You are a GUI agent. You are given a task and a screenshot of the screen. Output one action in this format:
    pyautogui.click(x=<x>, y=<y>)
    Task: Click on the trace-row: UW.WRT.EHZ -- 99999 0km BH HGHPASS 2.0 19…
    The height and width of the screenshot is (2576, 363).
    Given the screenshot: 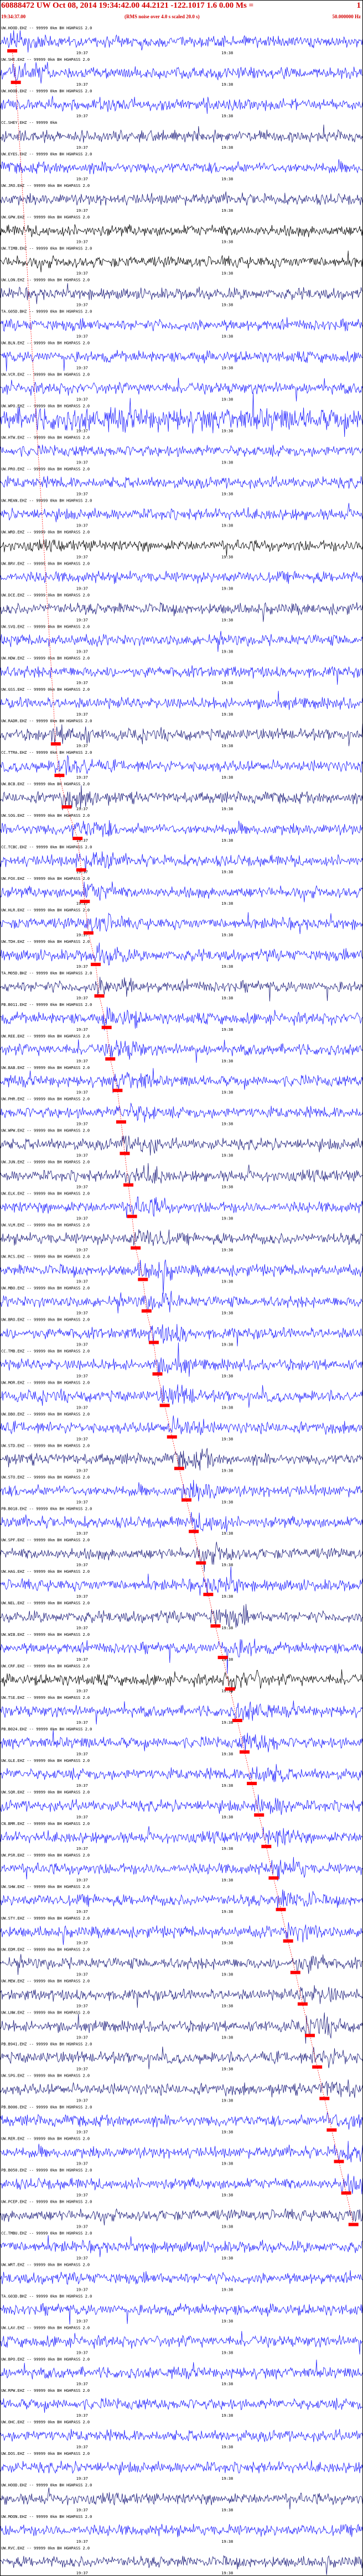 What is the action you would take?
    pyautogui.click(x=181, y=2277)
    